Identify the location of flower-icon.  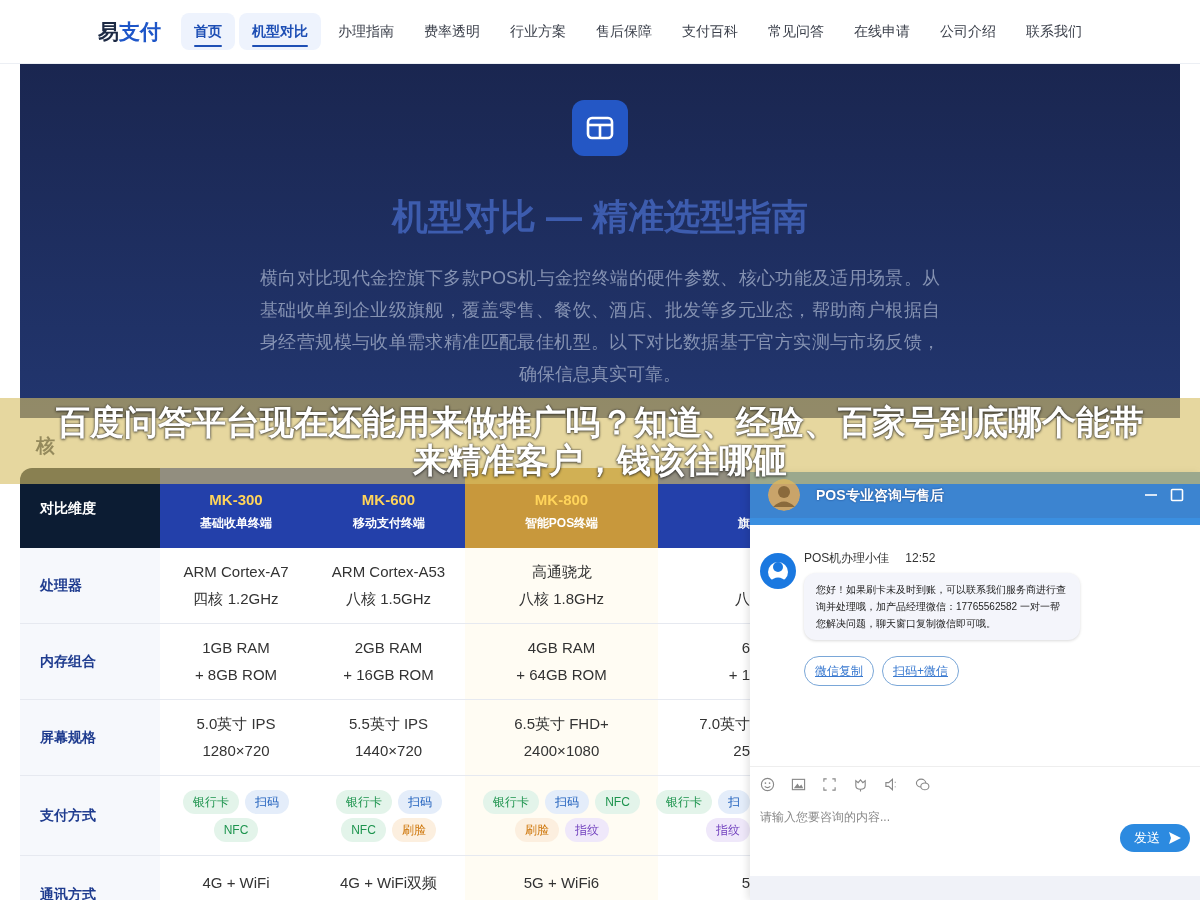
(860, 784).